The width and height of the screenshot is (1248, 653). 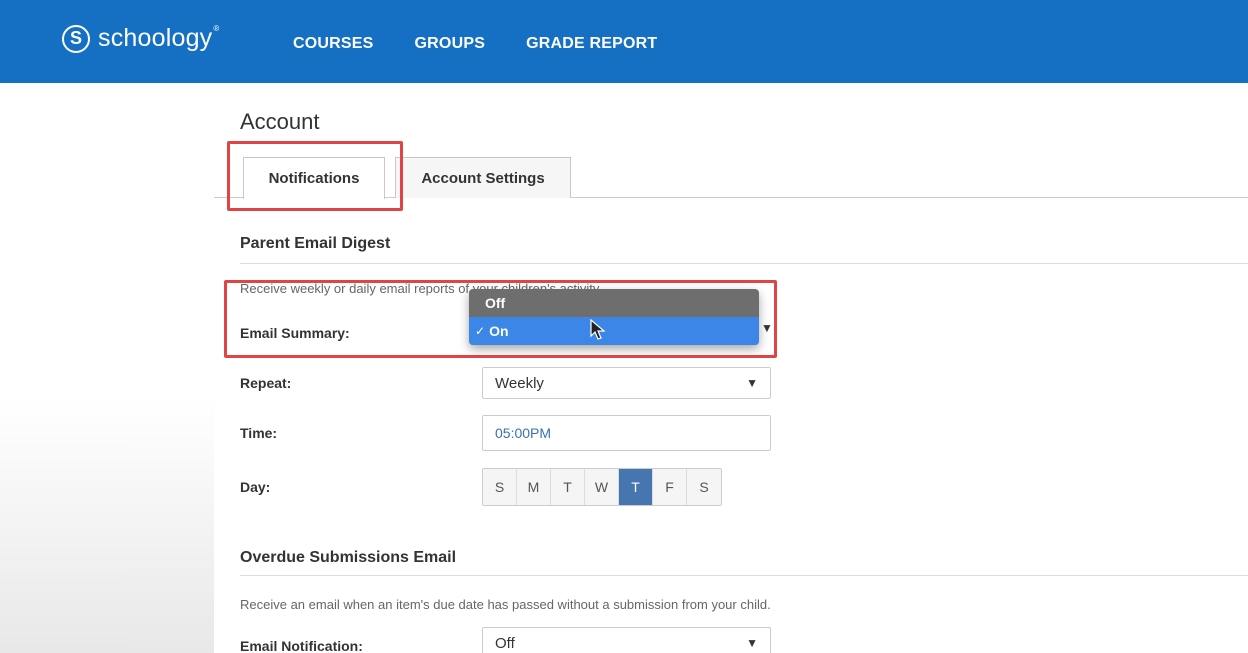 I want to click on email-notification-label: Email Notification:, so click(x=301, y=645).